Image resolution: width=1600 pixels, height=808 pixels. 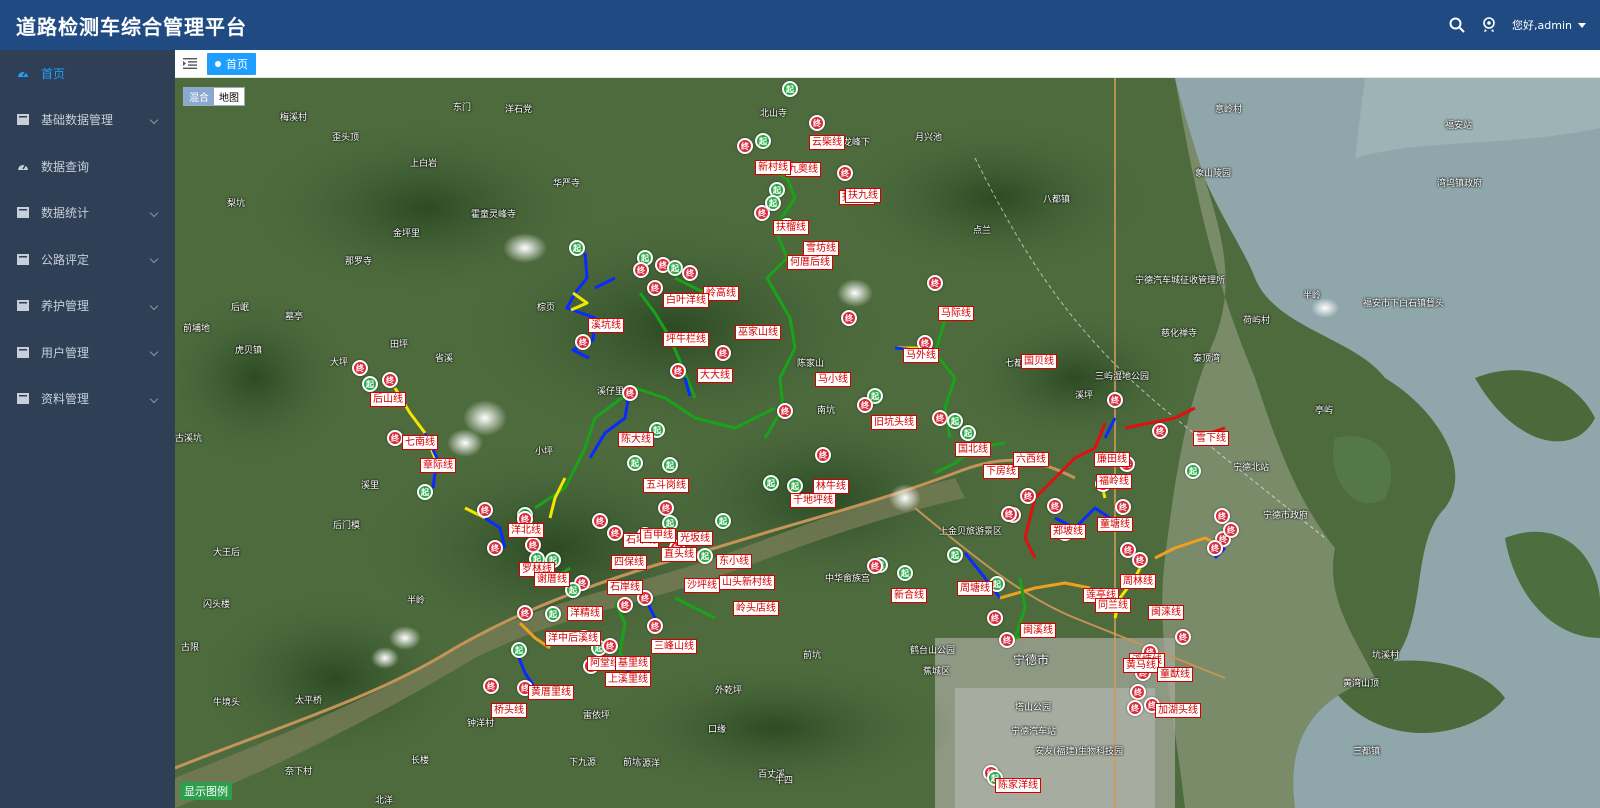 What do you see at coordinates (1038, 630) in the screenshot?
I see `road-label: 闽溪线` at bounding box center [1038, 630].